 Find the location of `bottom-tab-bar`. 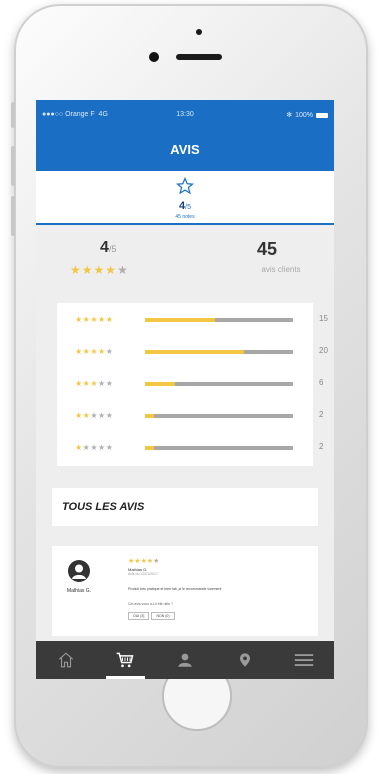

bottom-tab-bar is located at coordinates (185, 660).